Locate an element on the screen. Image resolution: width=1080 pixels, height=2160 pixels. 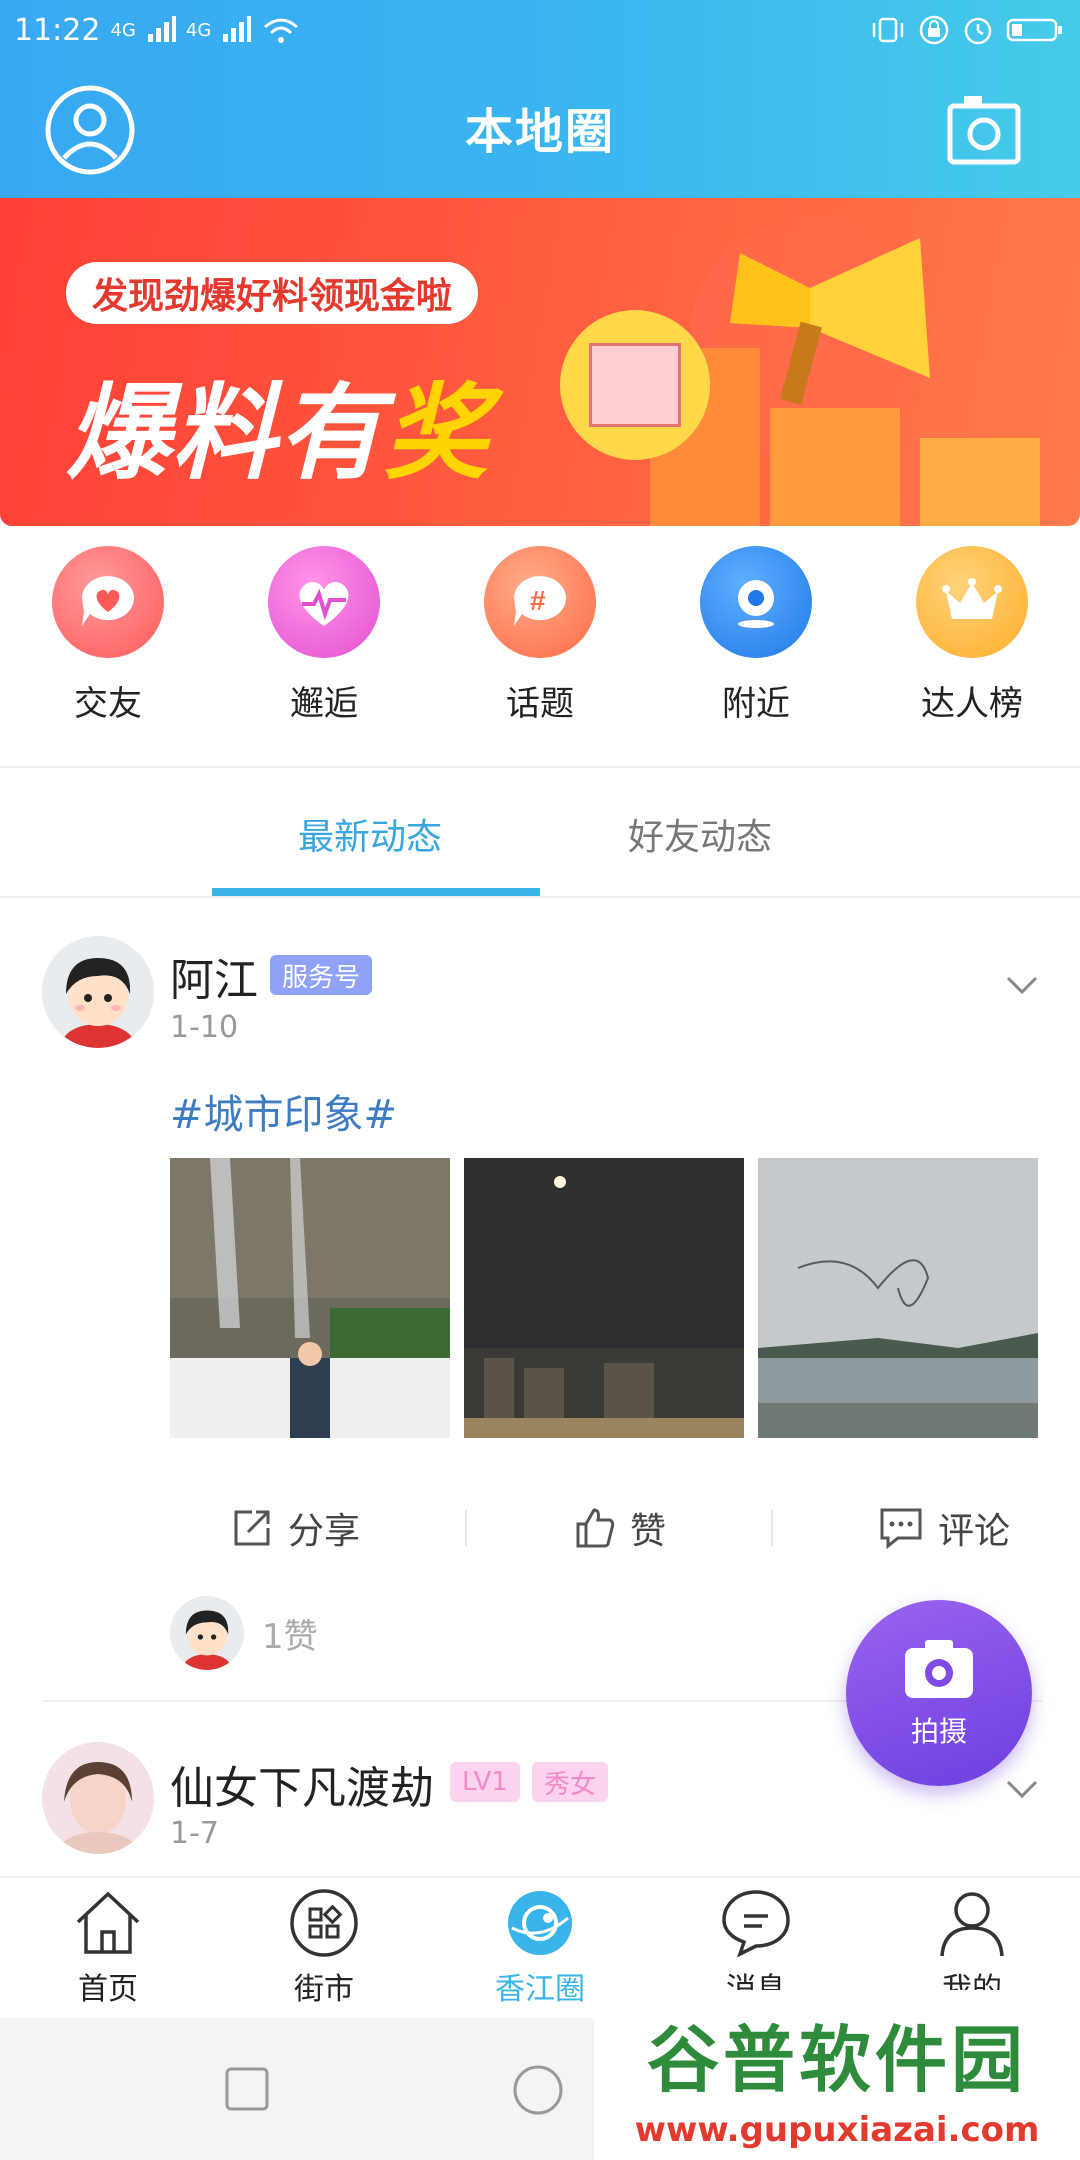
service-badge: 服务号 is located at coordinates (321, 975).